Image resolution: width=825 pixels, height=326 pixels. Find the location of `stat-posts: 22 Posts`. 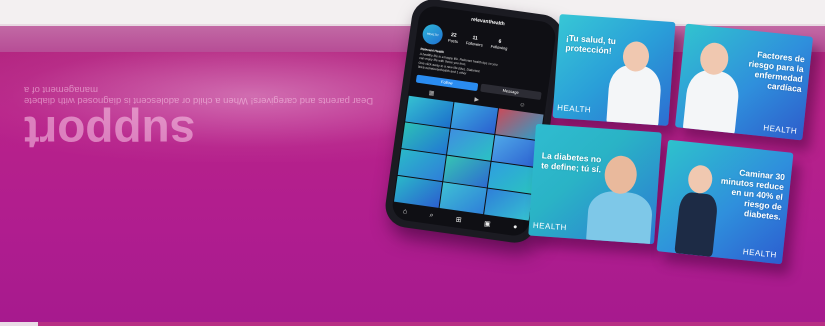

stat-posts: 22 Posts is located at coordinates (453, 37).